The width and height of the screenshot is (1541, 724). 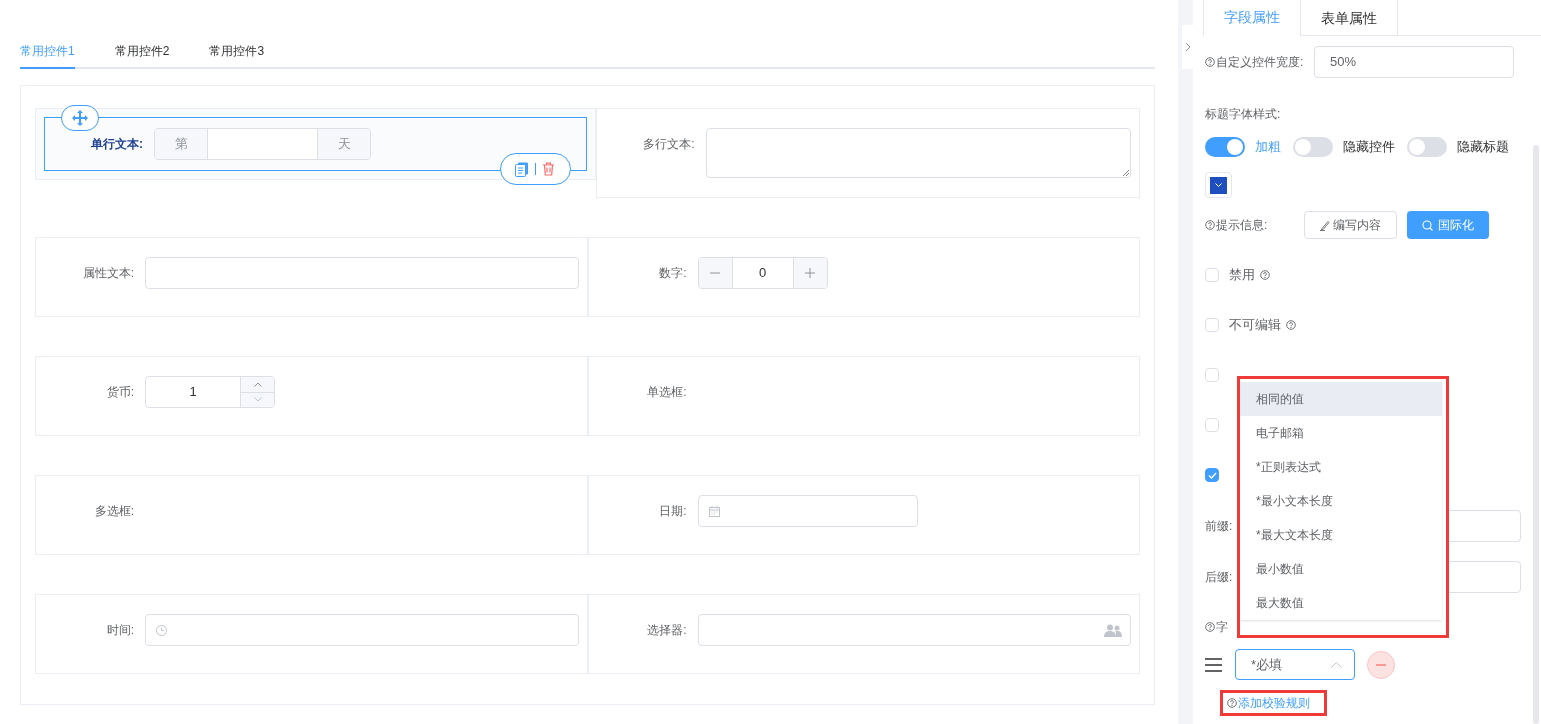 What do you see at coordinates (668, 144) in the screenshot?
I see `field-label: 多行文本:` at bounding box center [668, 144].